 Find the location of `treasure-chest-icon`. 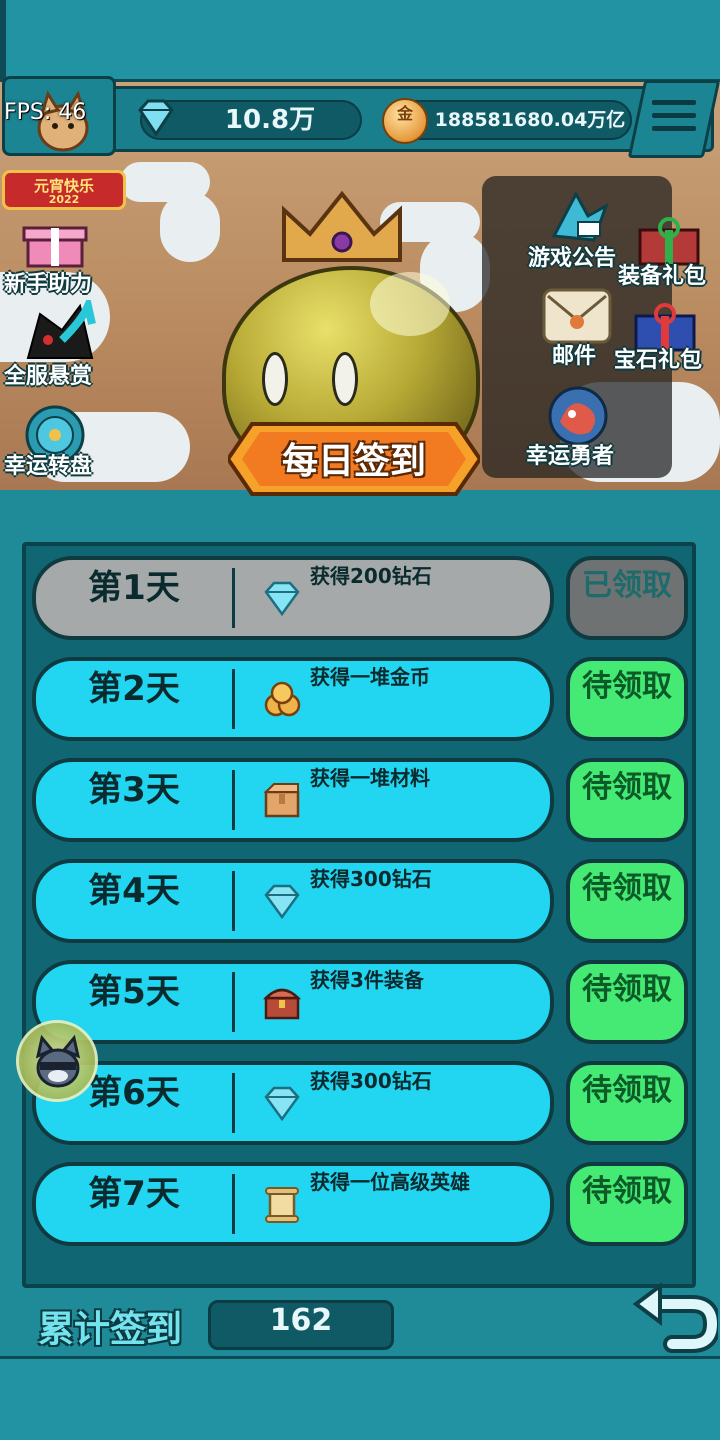

treasure-chest-icon is located at coordinates (282, 1004).